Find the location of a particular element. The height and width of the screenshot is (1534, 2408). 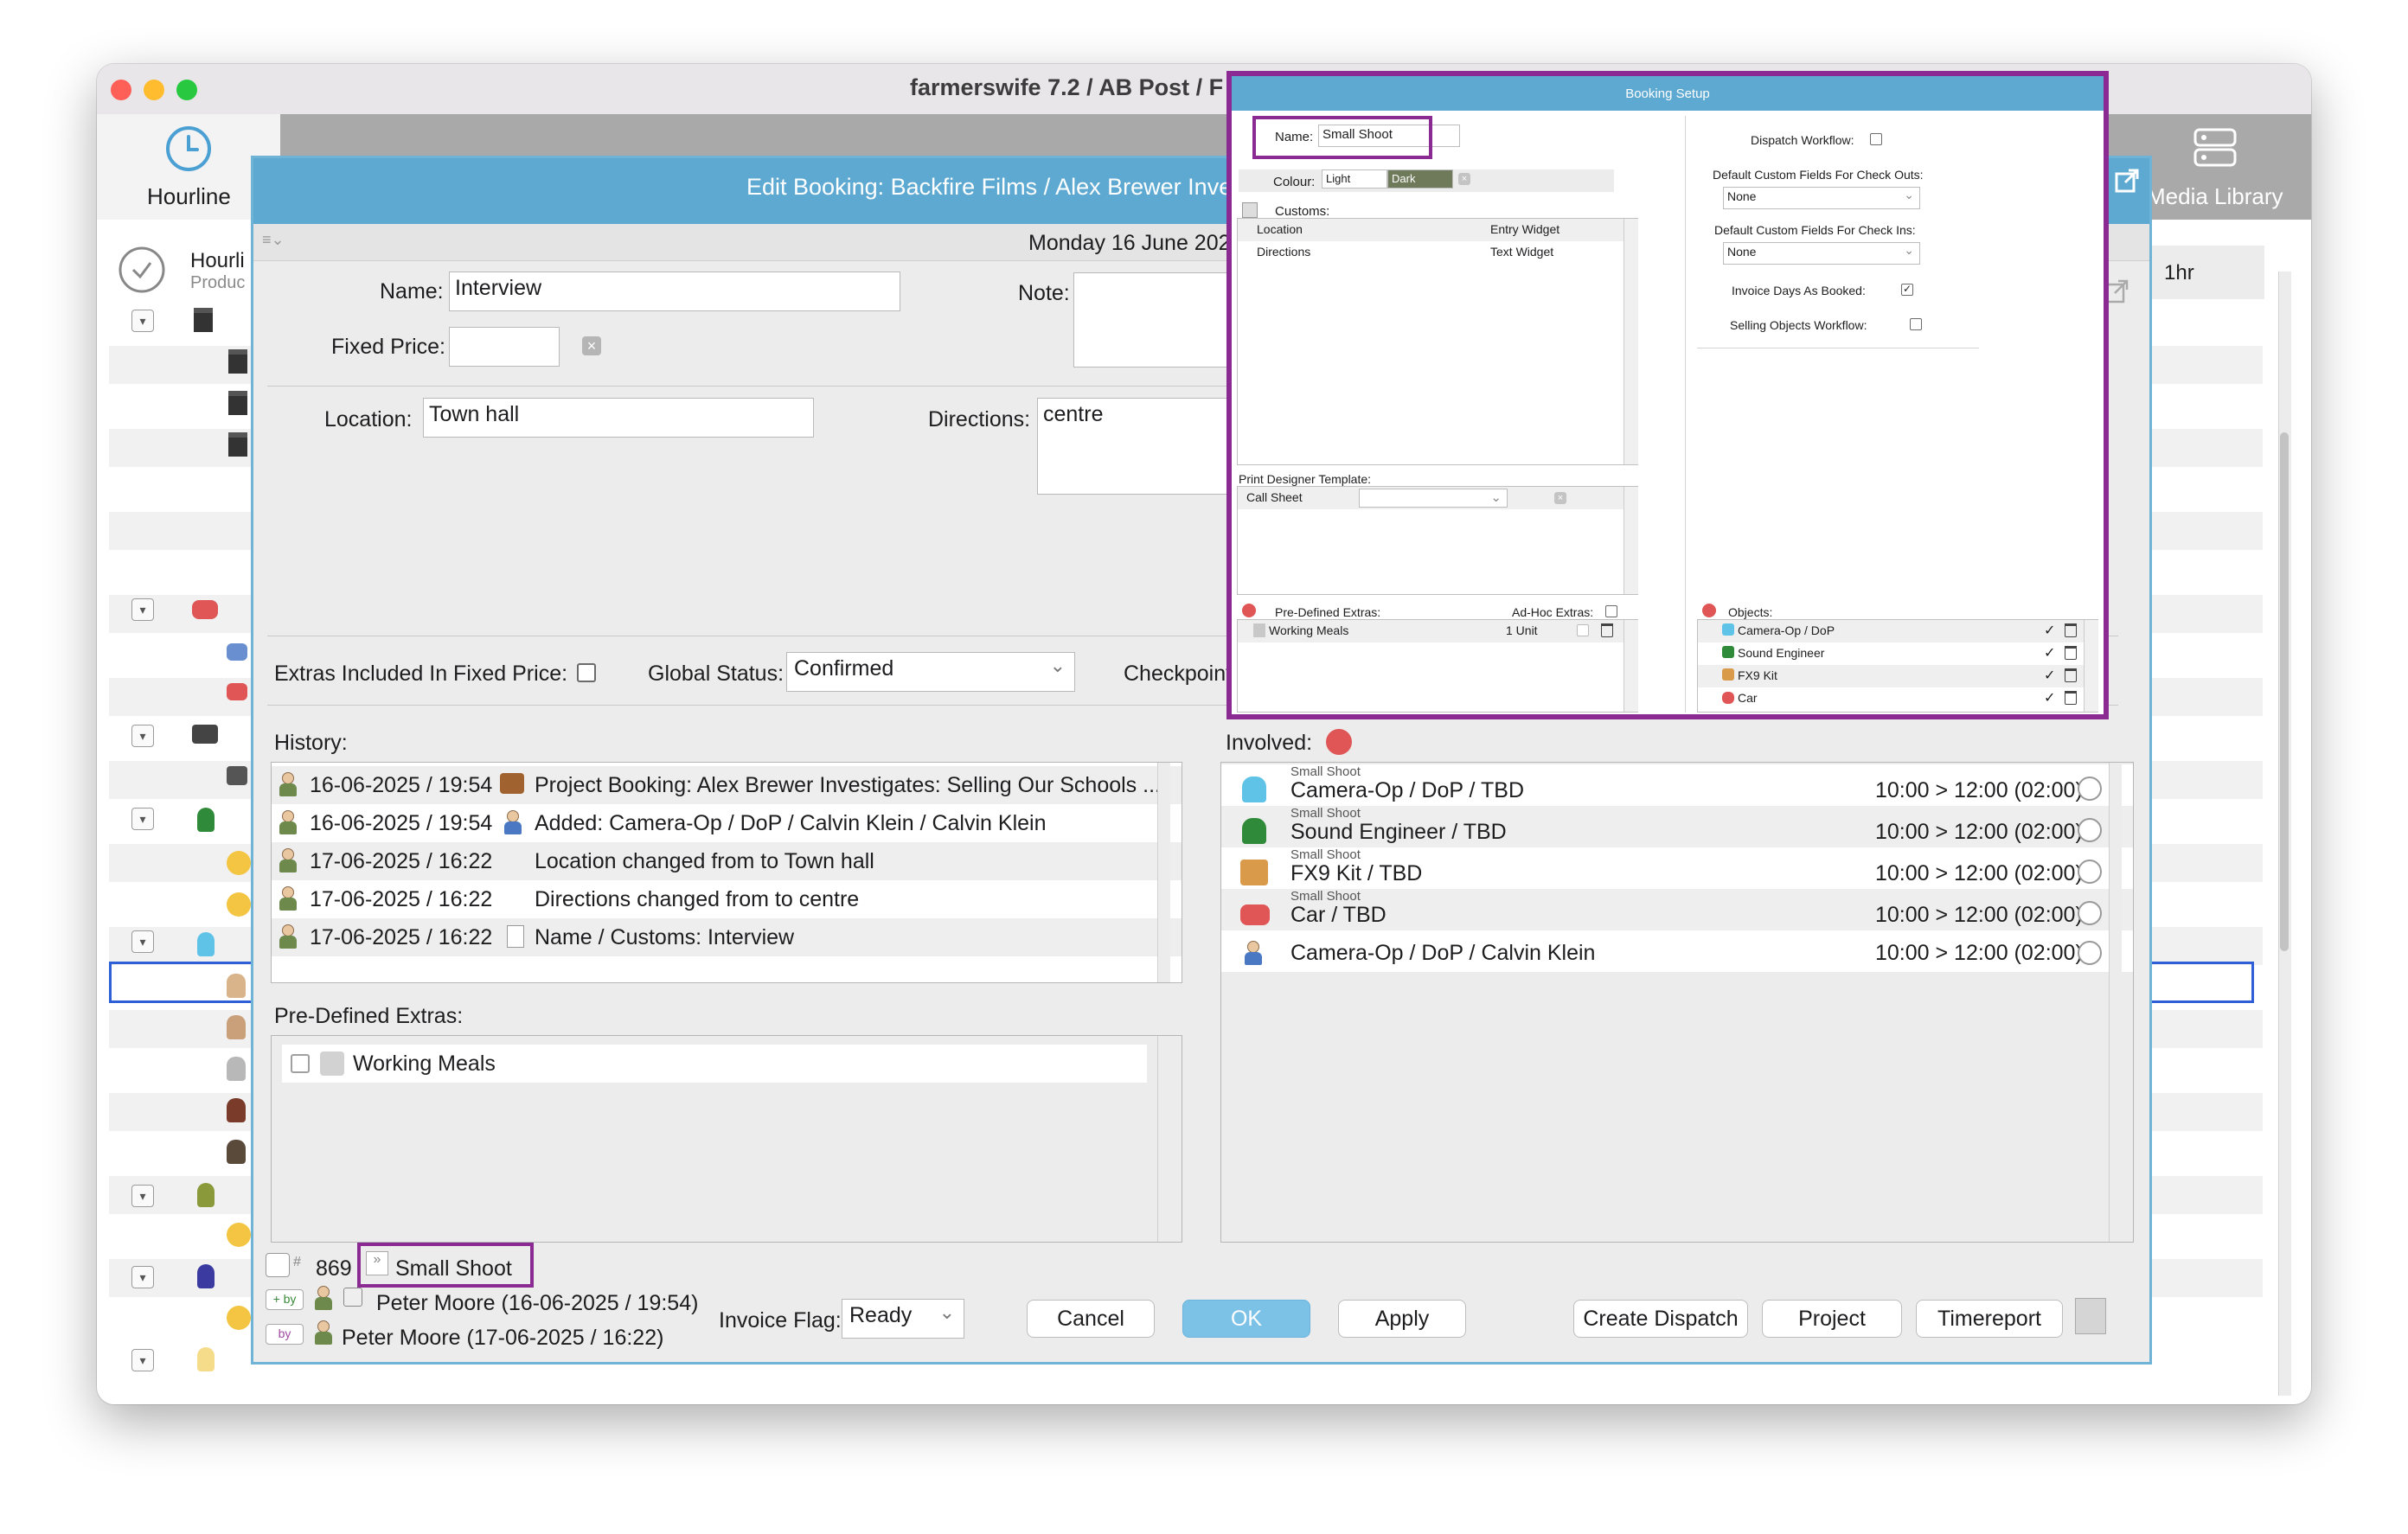

customs-row: Location Entry Widget is located at coordinates (1437, 230).